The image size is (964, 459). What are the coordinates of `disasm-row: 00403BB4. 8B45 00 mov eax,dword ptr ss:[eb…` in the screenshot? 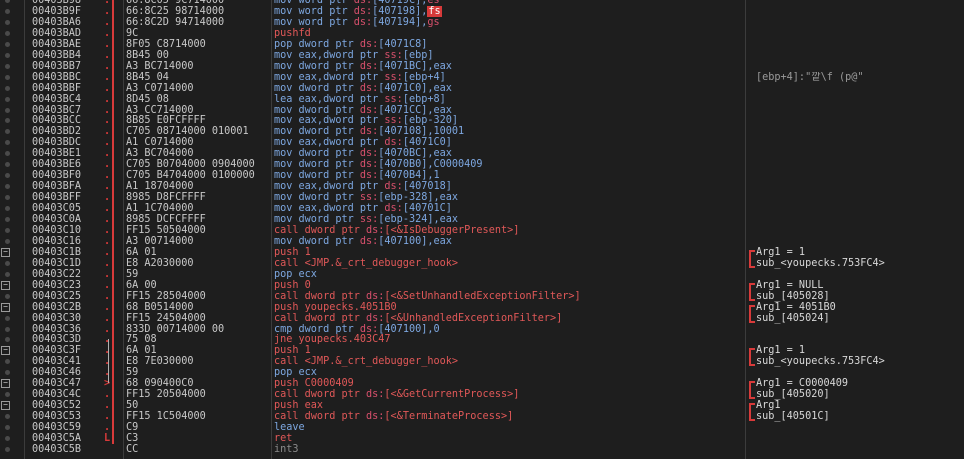 It's located at (482, 55).